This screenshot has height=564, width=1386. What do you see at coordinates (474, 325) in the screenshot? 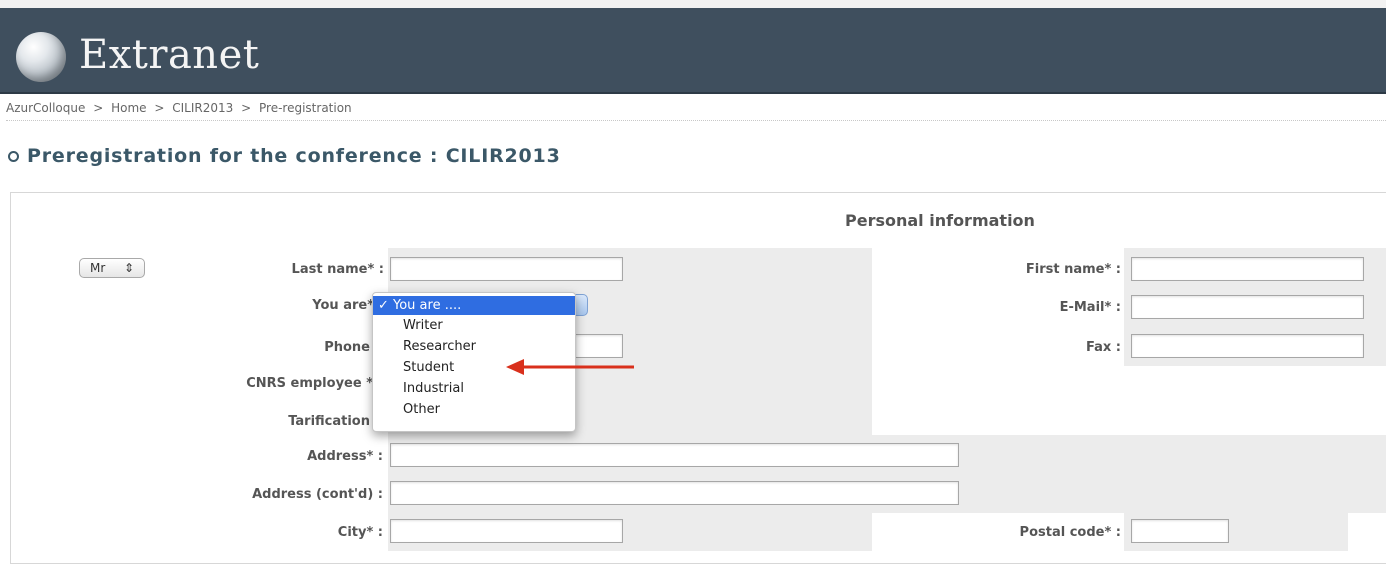
I see `you-are-option-writer: Writer` at bounding box center [474, 325].